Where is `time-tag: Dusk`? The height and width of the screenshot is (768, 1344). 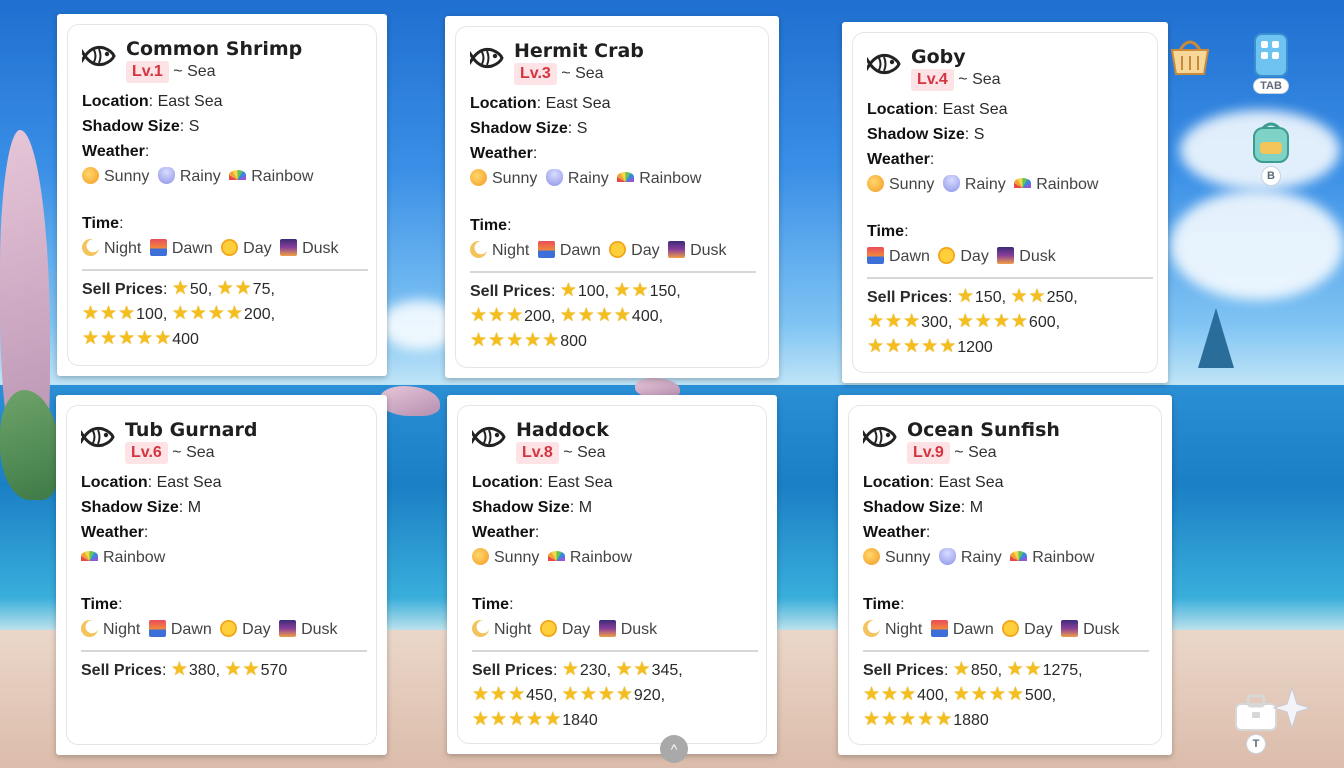
time-tag: Dusk is located at coordinates (1090, 629).